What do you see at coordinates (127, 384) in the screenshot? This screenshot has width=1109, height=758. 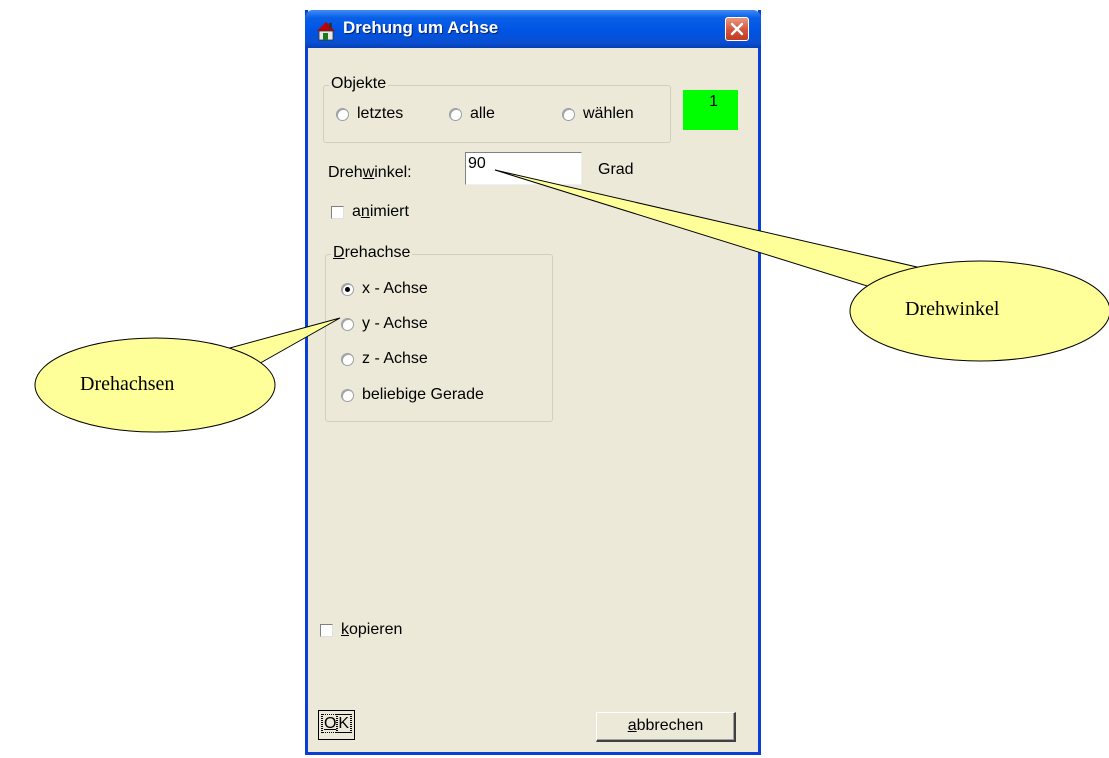 I see `callout-drehachsen: Drehachsen` at bounding box center [127, 384].